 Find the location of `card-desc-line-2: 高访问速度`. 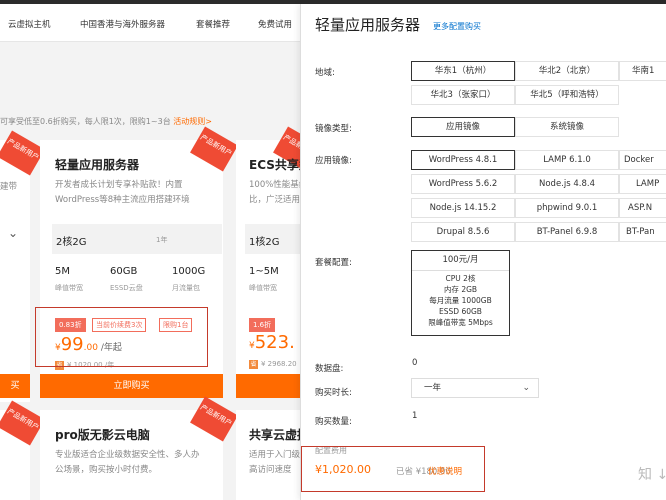

card-desc-line-2: 高访问速度 is located at coordinates (270, 470).